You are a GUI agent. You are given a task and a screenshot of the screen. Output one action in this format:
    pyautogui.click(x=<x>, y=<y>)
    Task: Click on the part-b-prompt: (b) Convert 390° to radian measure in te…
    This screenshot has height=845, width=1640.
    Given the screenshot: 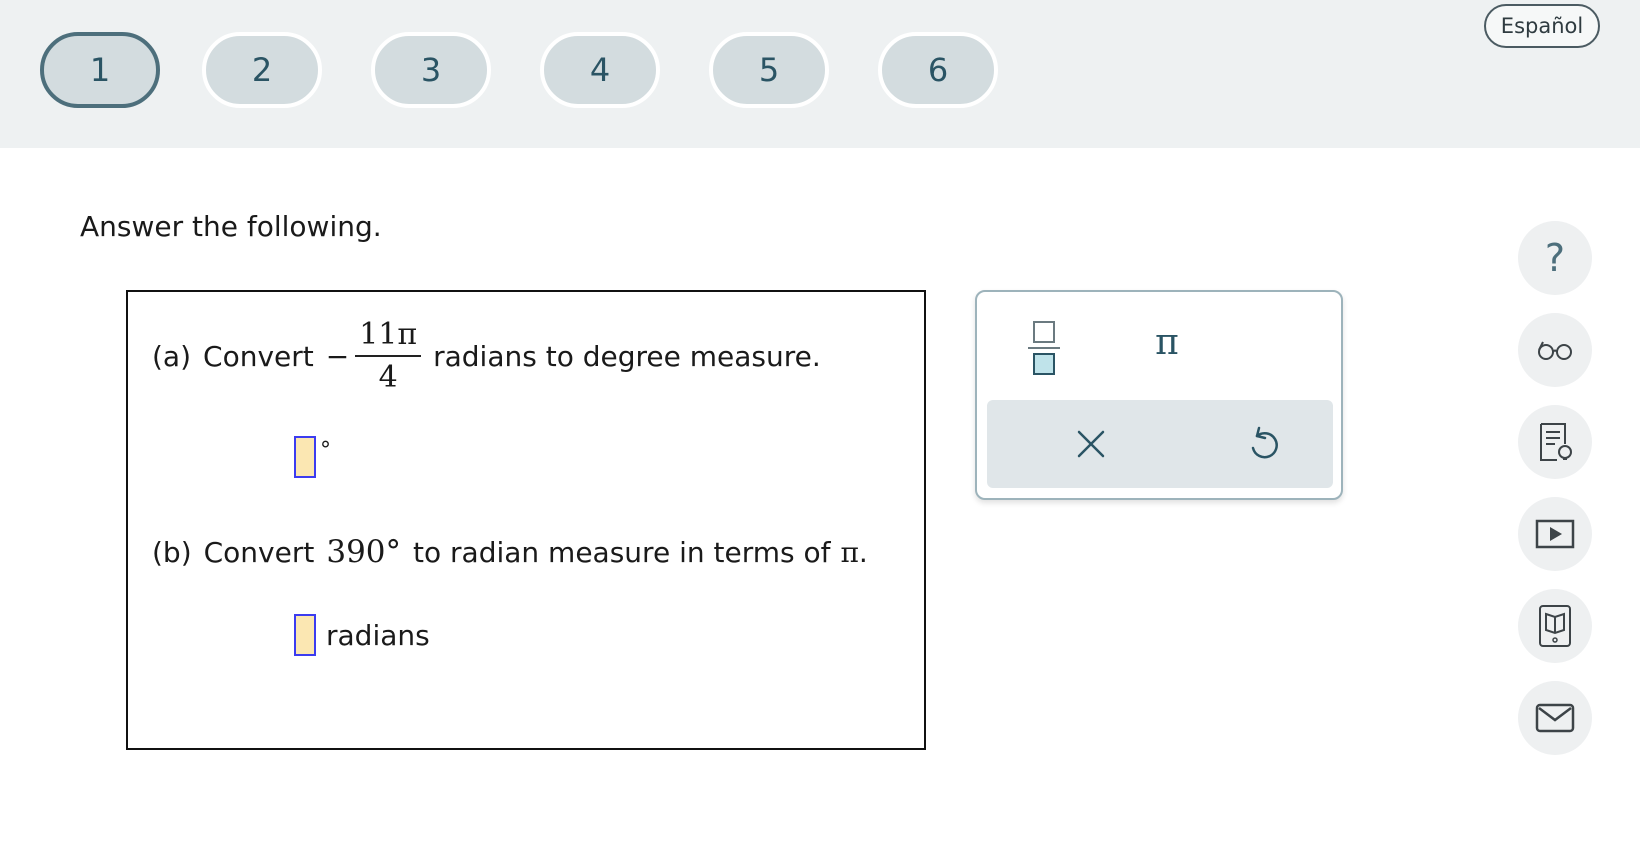 What is the action you would take?
    pyautogui.click(x=510, y=552)
    